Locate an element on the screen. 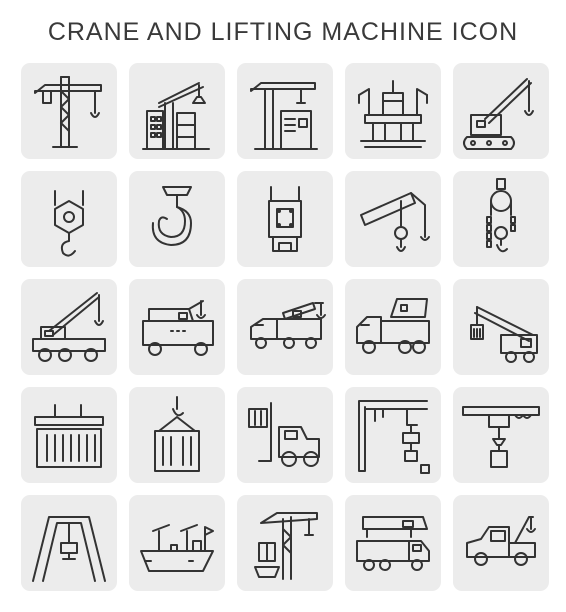 Image resolution: width=566 pixels, height=612 pixels. hook-block-icon is located at coordinates (285, 219).